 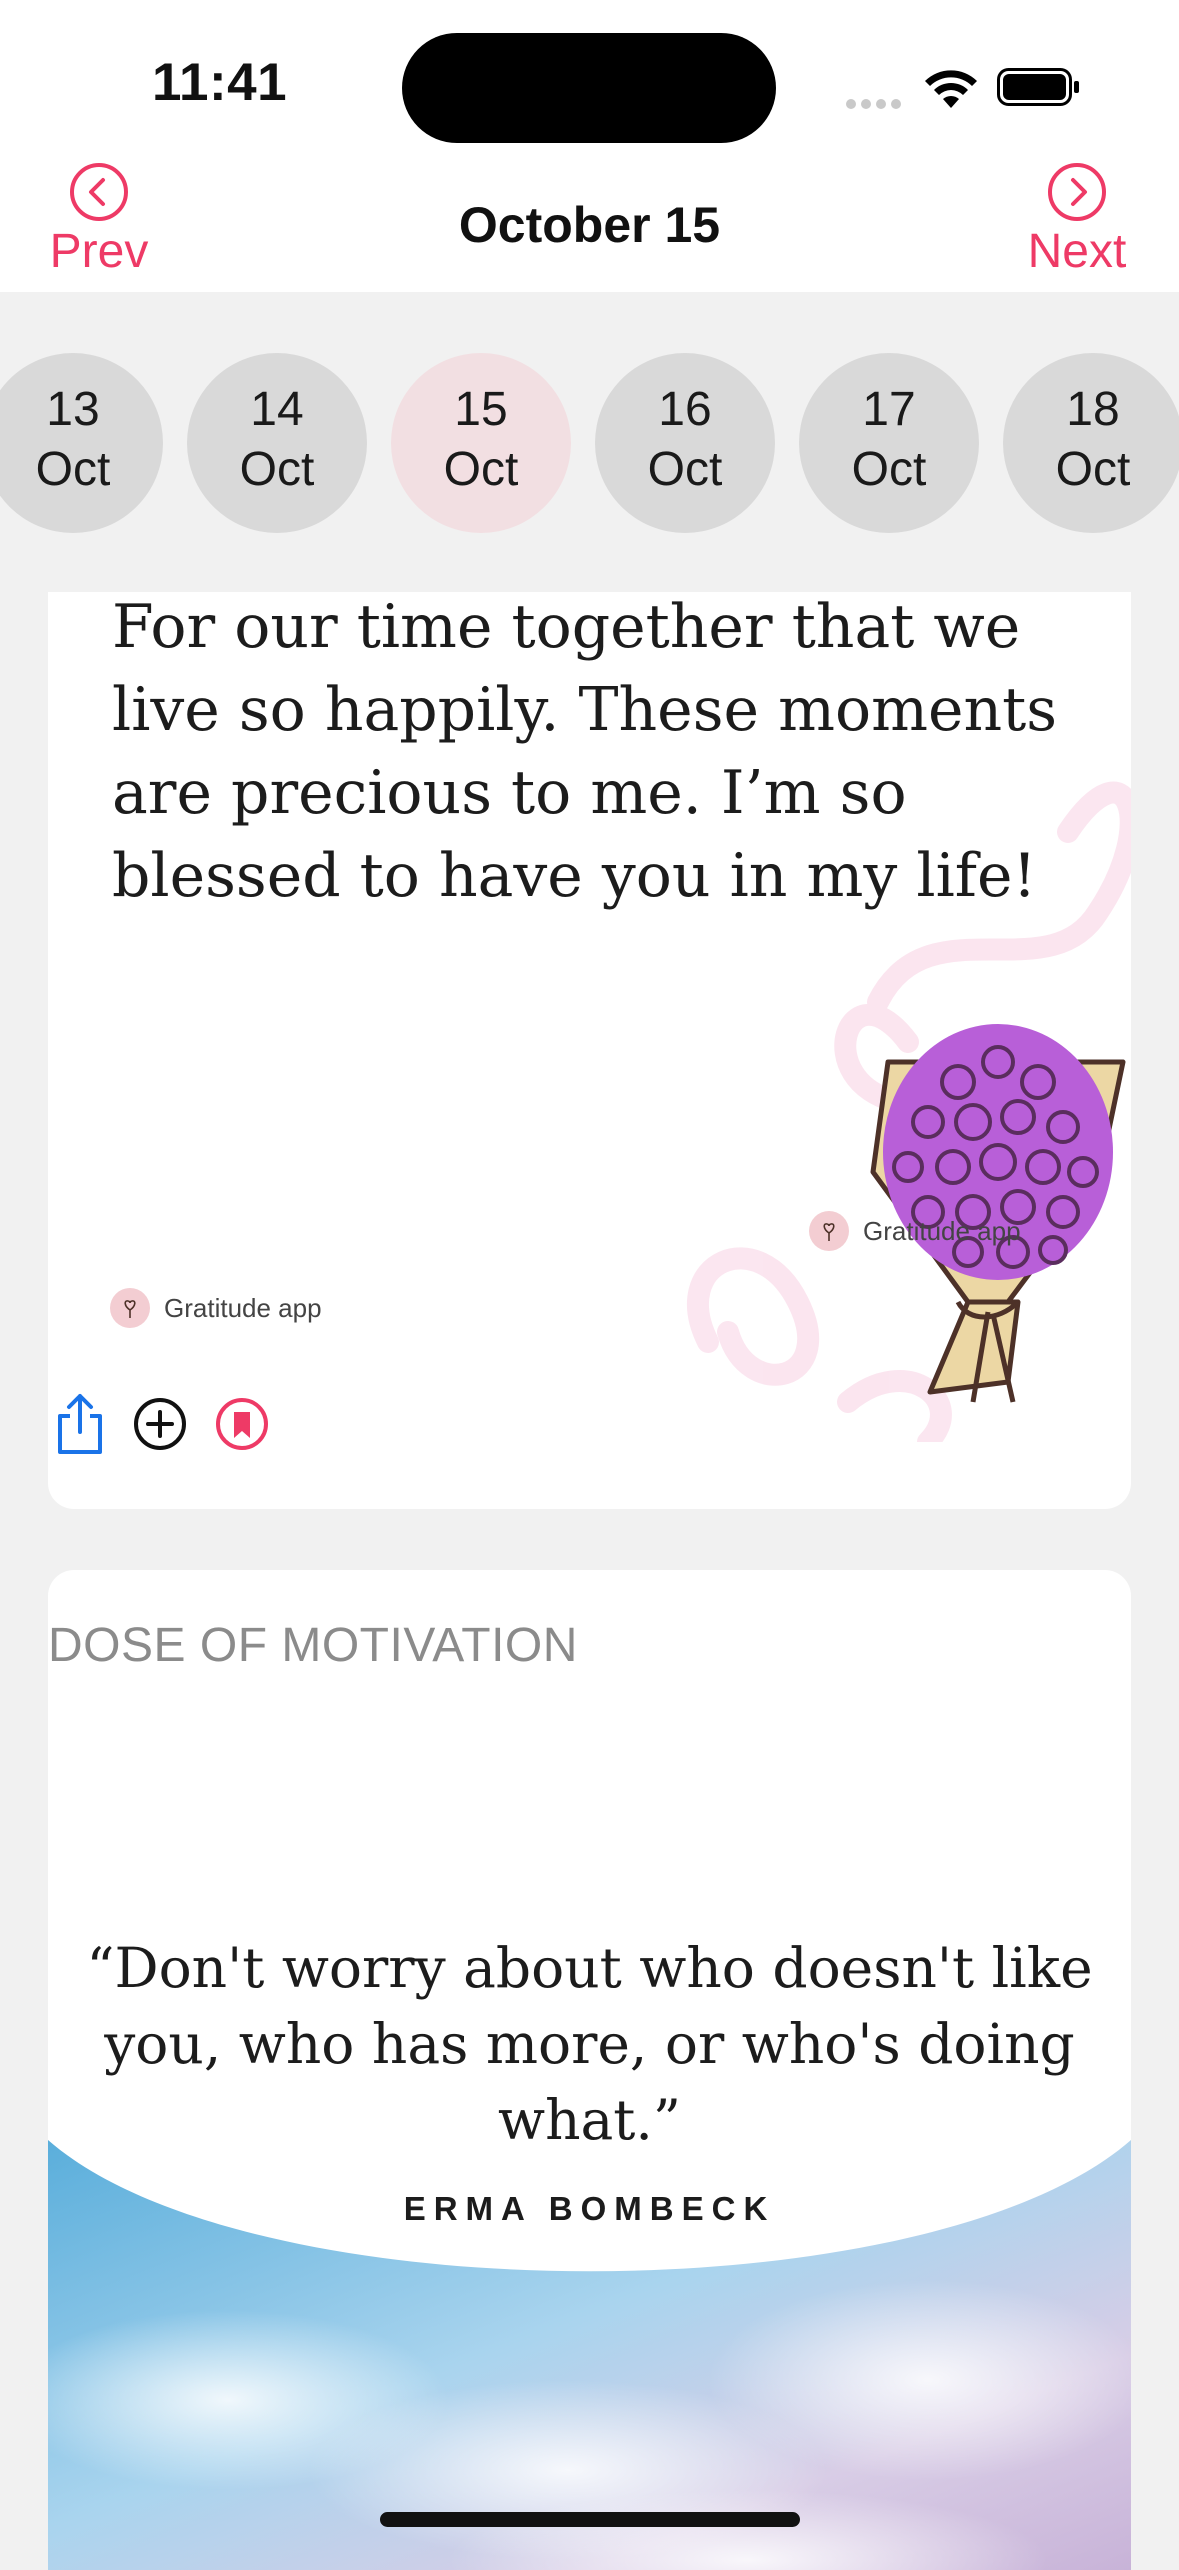 What do you see at coordinates (160, 1424) in the screenshot?
I see `add-icon` at bounding box center [160, 1424].